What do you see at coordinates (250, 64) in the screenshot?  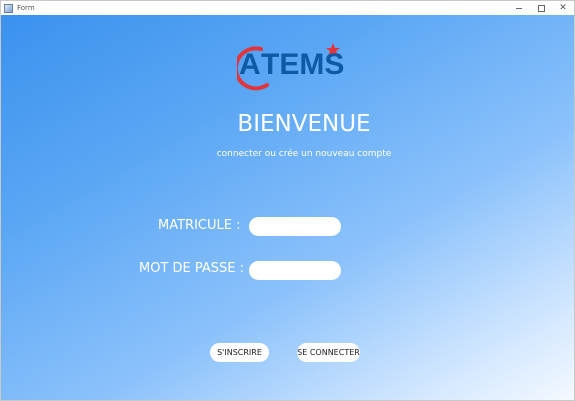 I see `logo-lead-letter: A` at bounding box center [250, 64].